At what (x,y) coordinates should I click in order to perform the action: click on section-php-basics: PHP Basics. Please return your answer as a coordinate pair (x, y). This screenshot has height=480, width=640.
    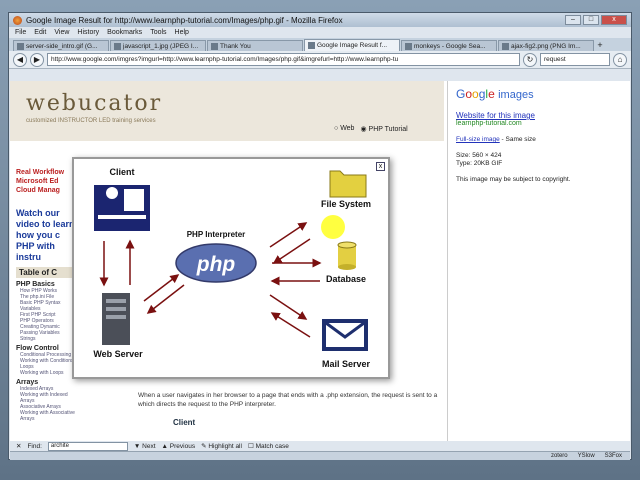
    Looking at the image, I should click on (48, 284).